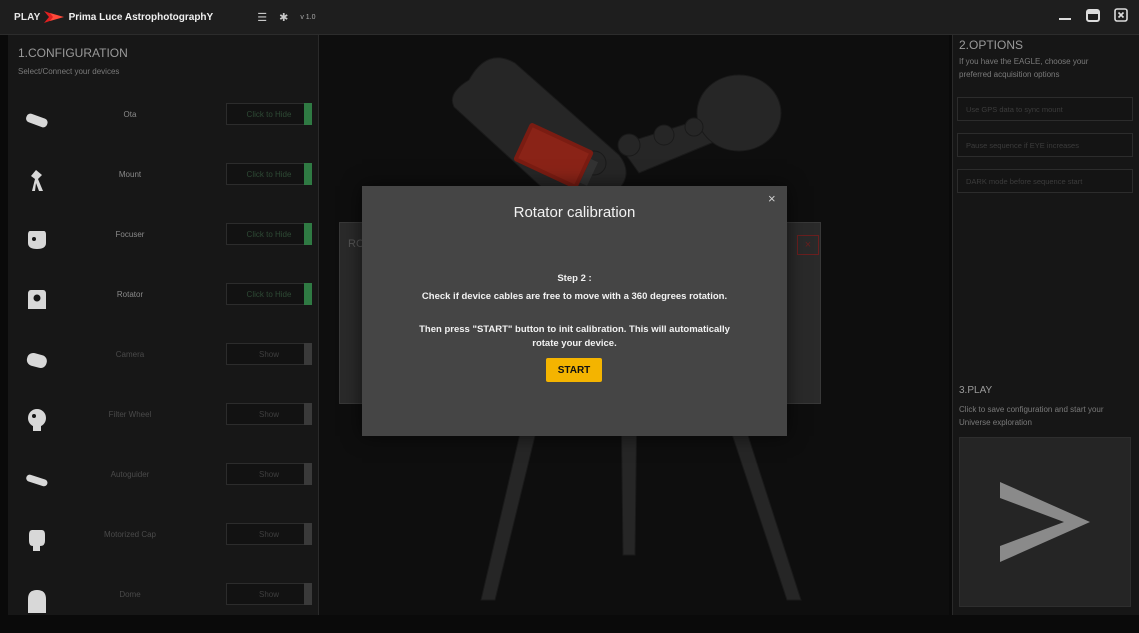 Image resolution: width=1139 pixels, height=633 pixels. What do you see at coordinates (772, 198) in the screenshot?
I see `dialog-close-icon: ×` at bounding box center [772, 198].